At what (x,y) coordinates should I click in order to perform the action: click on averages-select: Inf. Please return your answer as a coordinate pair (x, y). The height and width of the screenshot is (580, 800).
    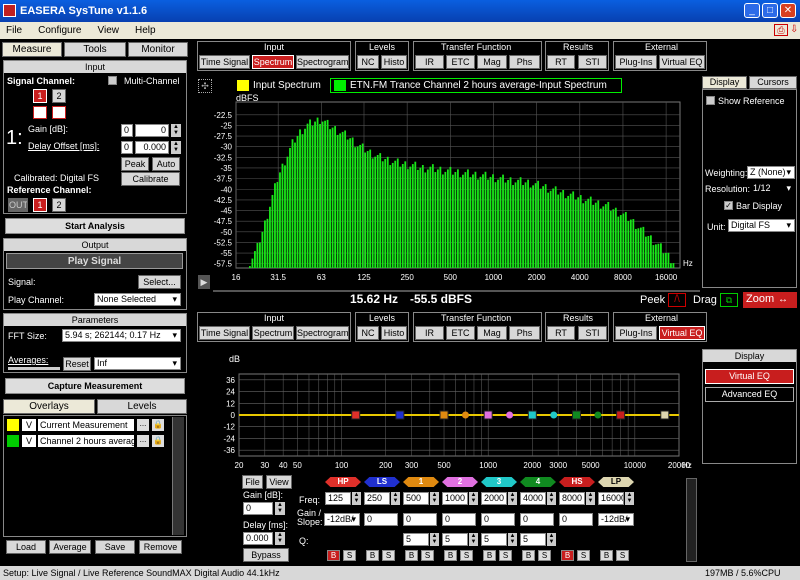
    Looking at the image, I should click on (137, 363).